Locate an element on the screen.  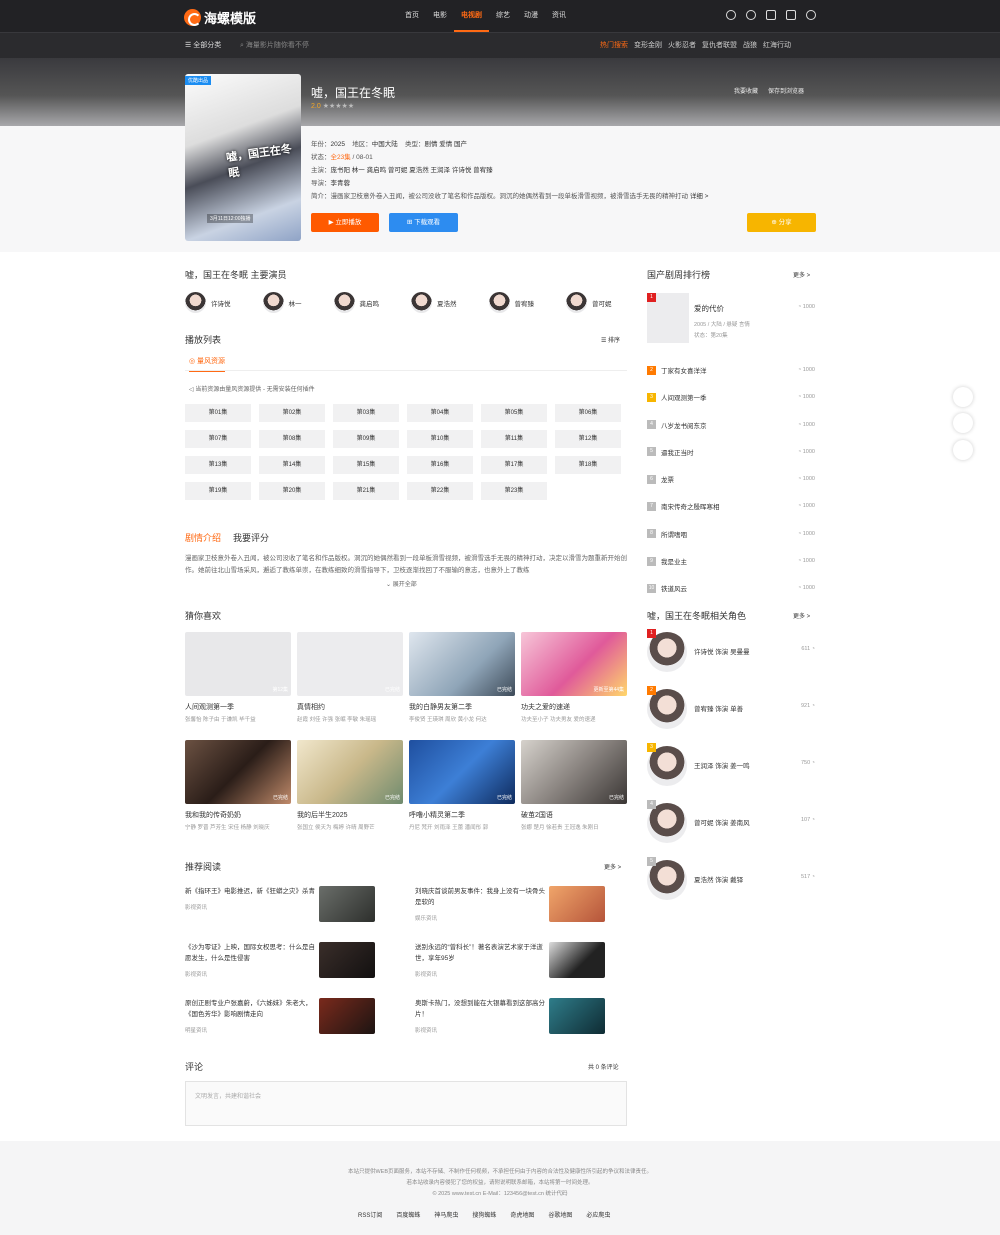
ranking-row: 9 我是业主 ◔ 1000 is located at coordinates (731, 561).